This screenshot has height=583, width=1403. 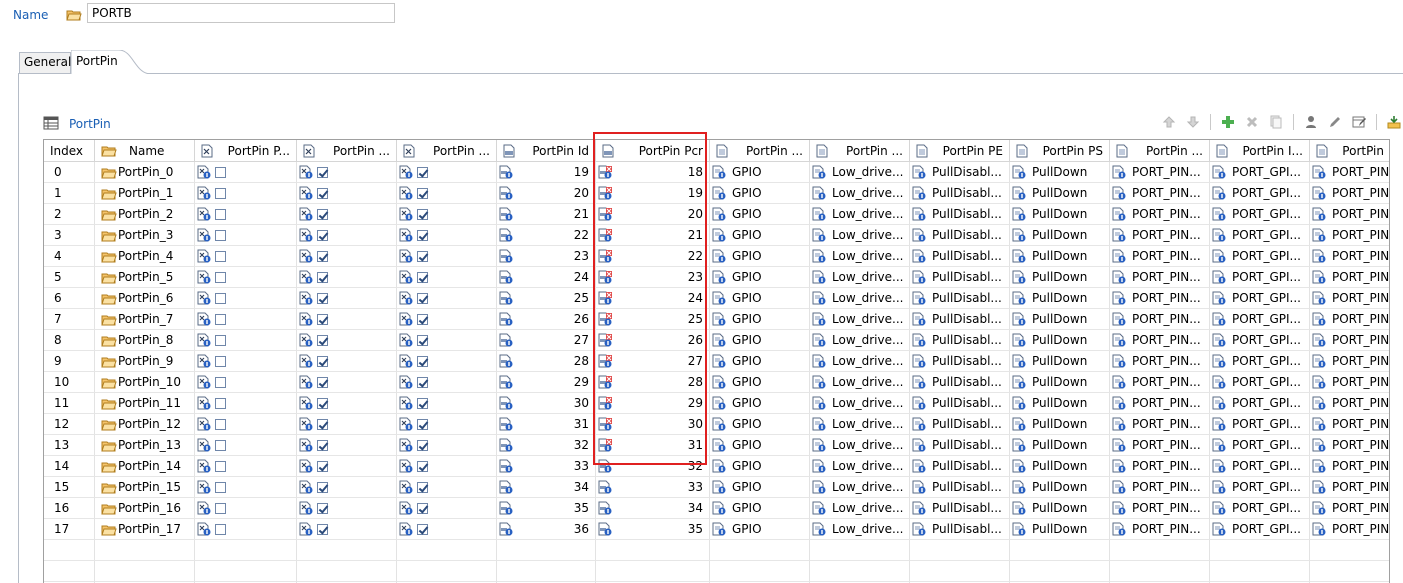 I want to click on table-cell: 31, so click(x=546, y=424).